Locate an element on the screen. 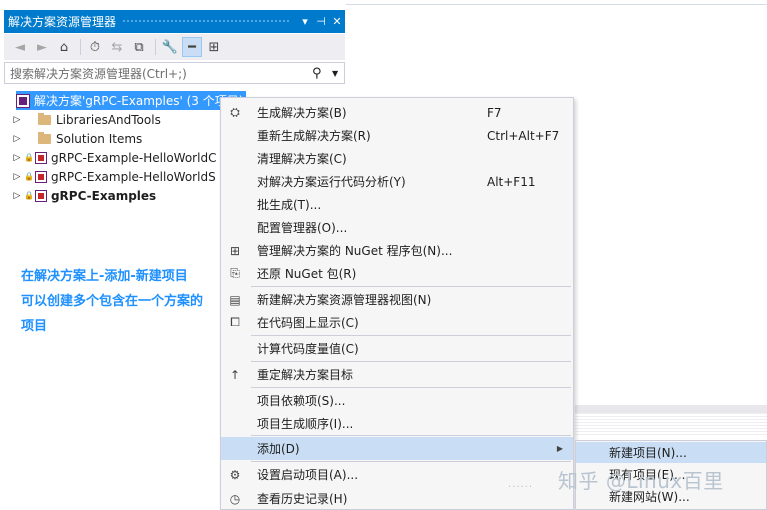 The width and height of the screenshot is (767, 510). tree-node-solution: 解决方案'gRPC-Examples' (3 个项目) is located at coordinates (131, 100).